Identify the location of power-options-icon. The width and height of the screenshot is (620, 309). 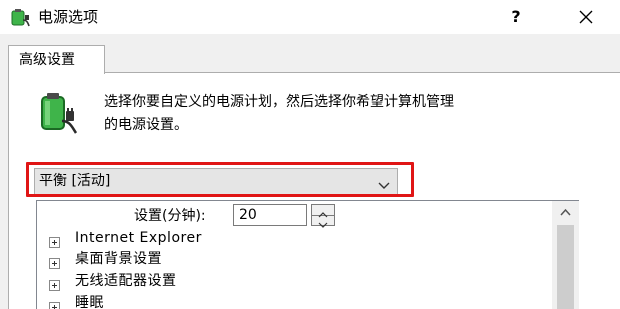
(20, 17).